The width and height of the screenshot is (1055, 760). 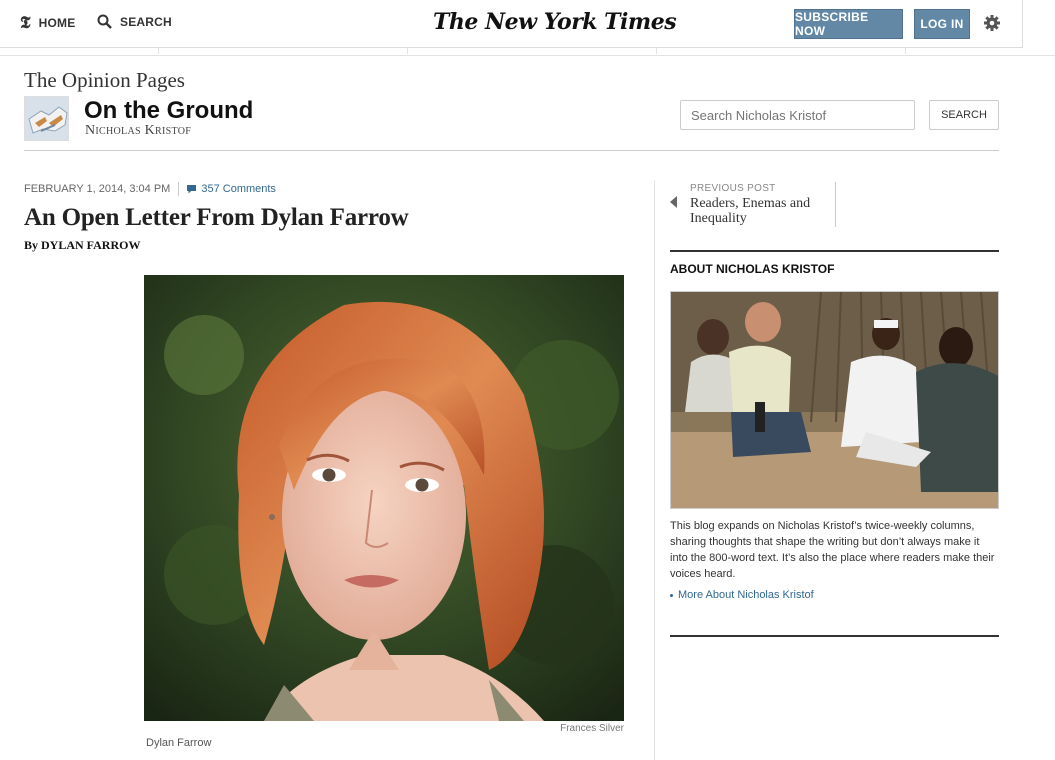 I want to click on column-divider, so click(x=654, y=470).